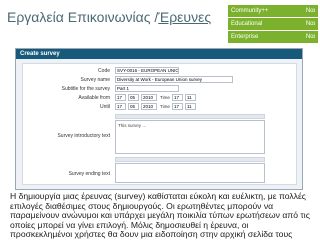 The width and height of the screenshot is (320, 240). What do you see at coordinates (133, 97) in the screenshot?
I see `from-month-select: 05` at bounding box center [133, 97].